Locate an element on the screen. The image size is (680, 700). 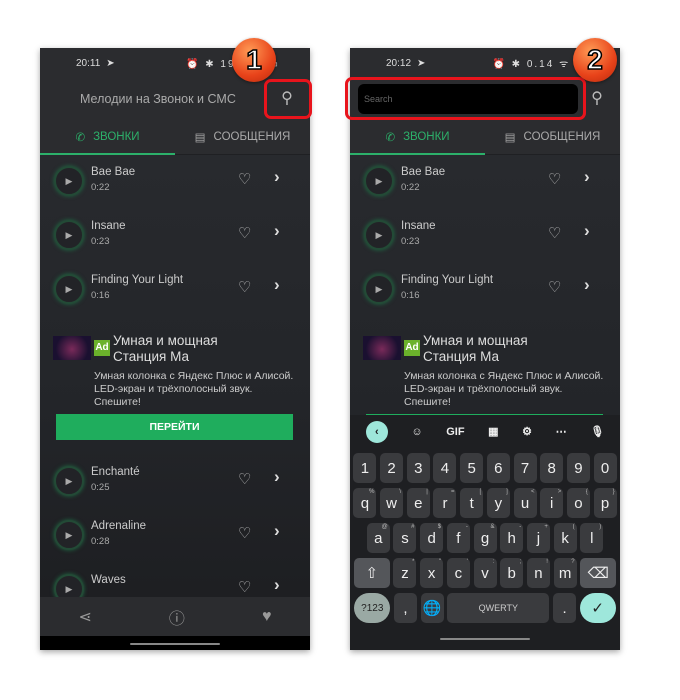
key-a: a @ is located at coordinates (378, 538).